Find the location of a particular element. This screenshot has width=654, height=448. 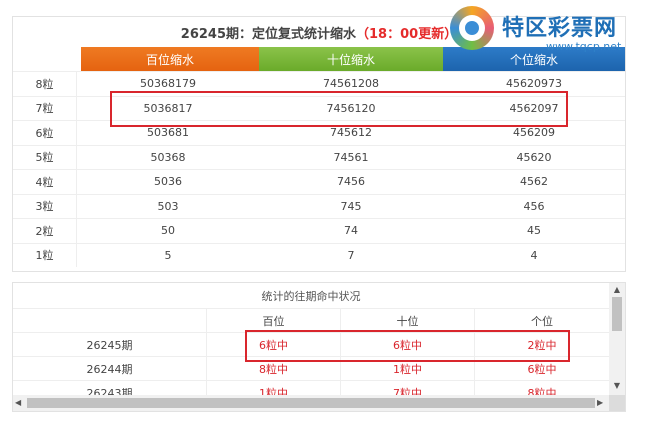

horizontal-scrollbar: ◀ ▶ is located at coordinates (311, 403).